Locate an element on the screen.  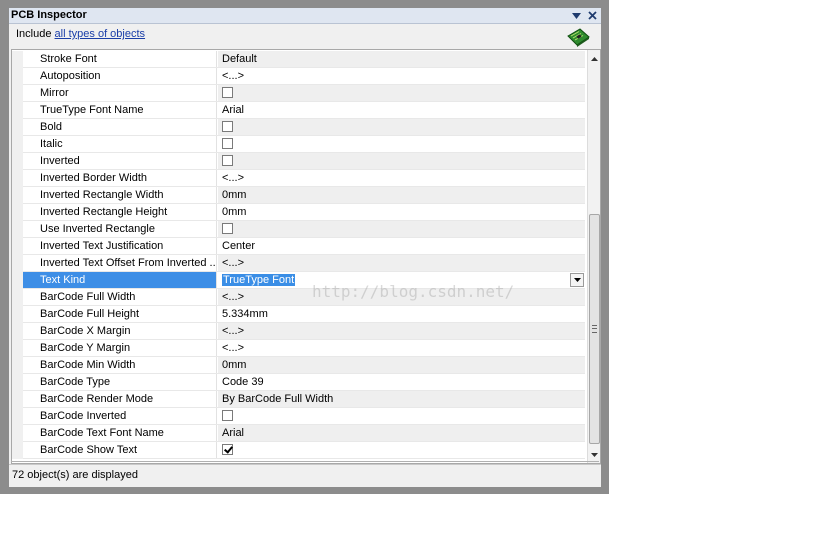
property-row: Text Kind TrueType Font is located at coordinates (298, 280).